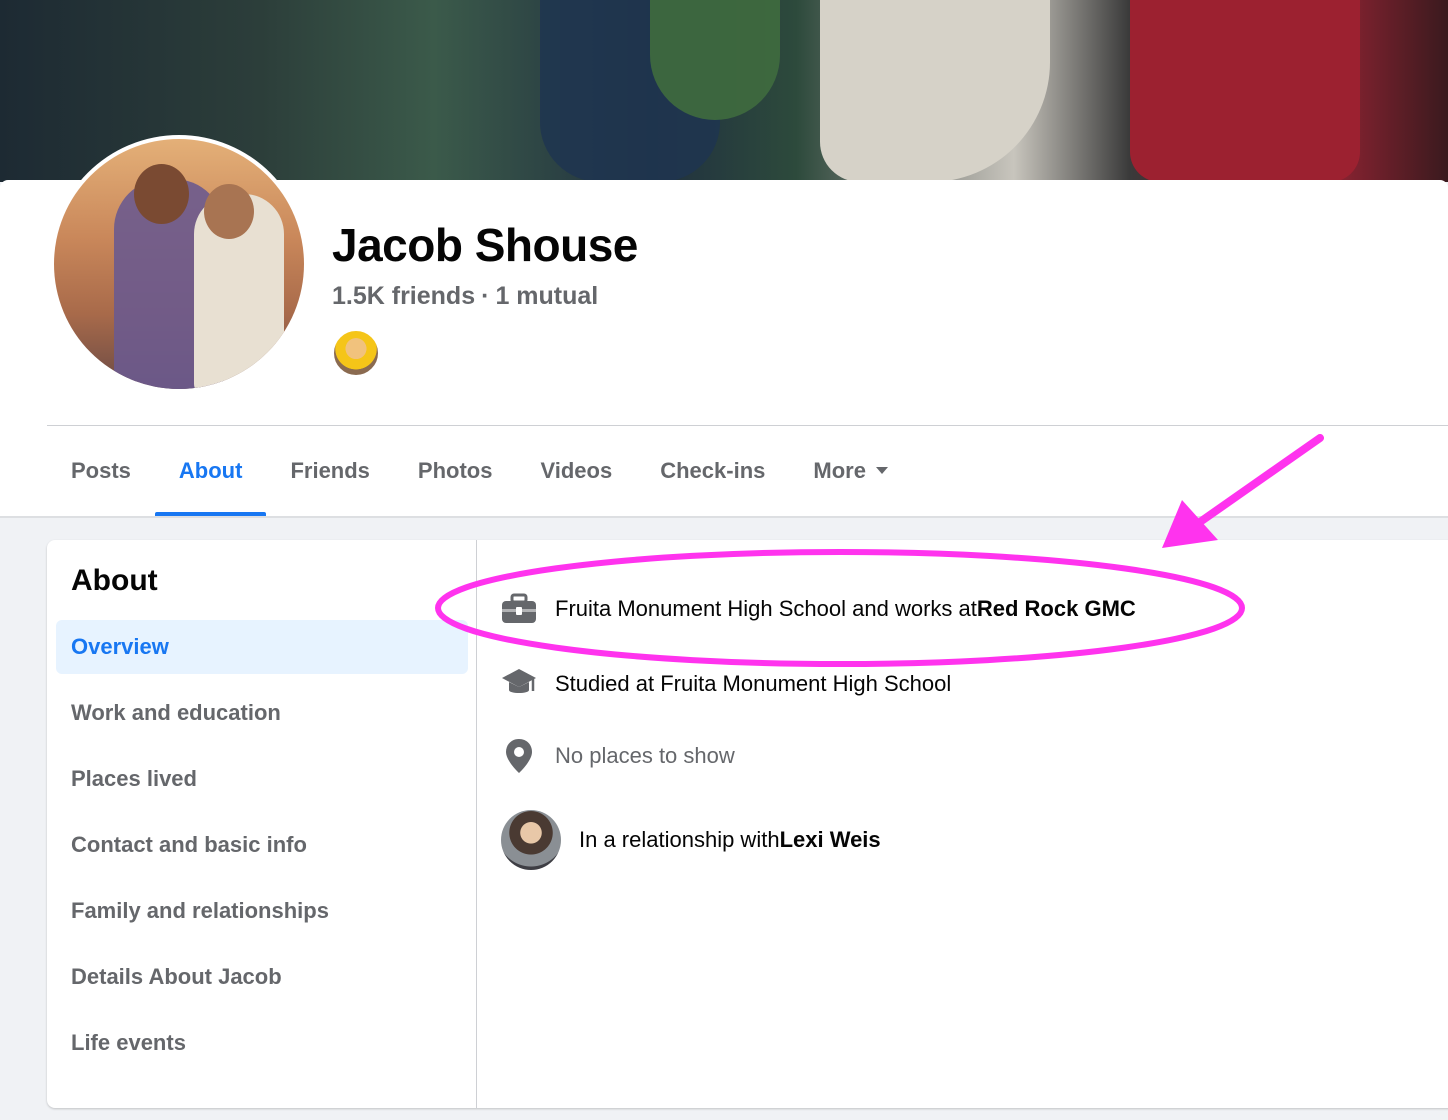 This screenshot has width=1448, height=1120. I want to click on tab-label: Friends, so click(330, 470).